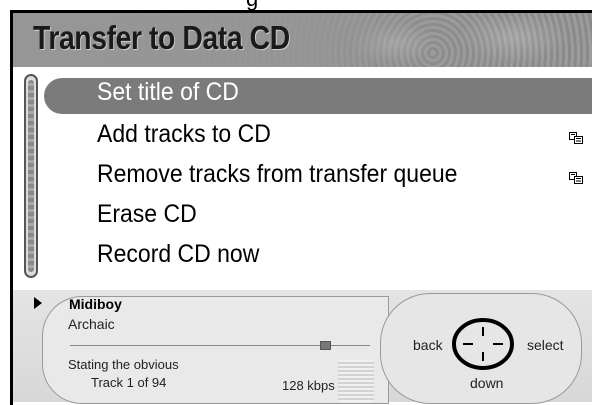  I want to click on menu-item-label: Set title of CD, so click(168, 92).